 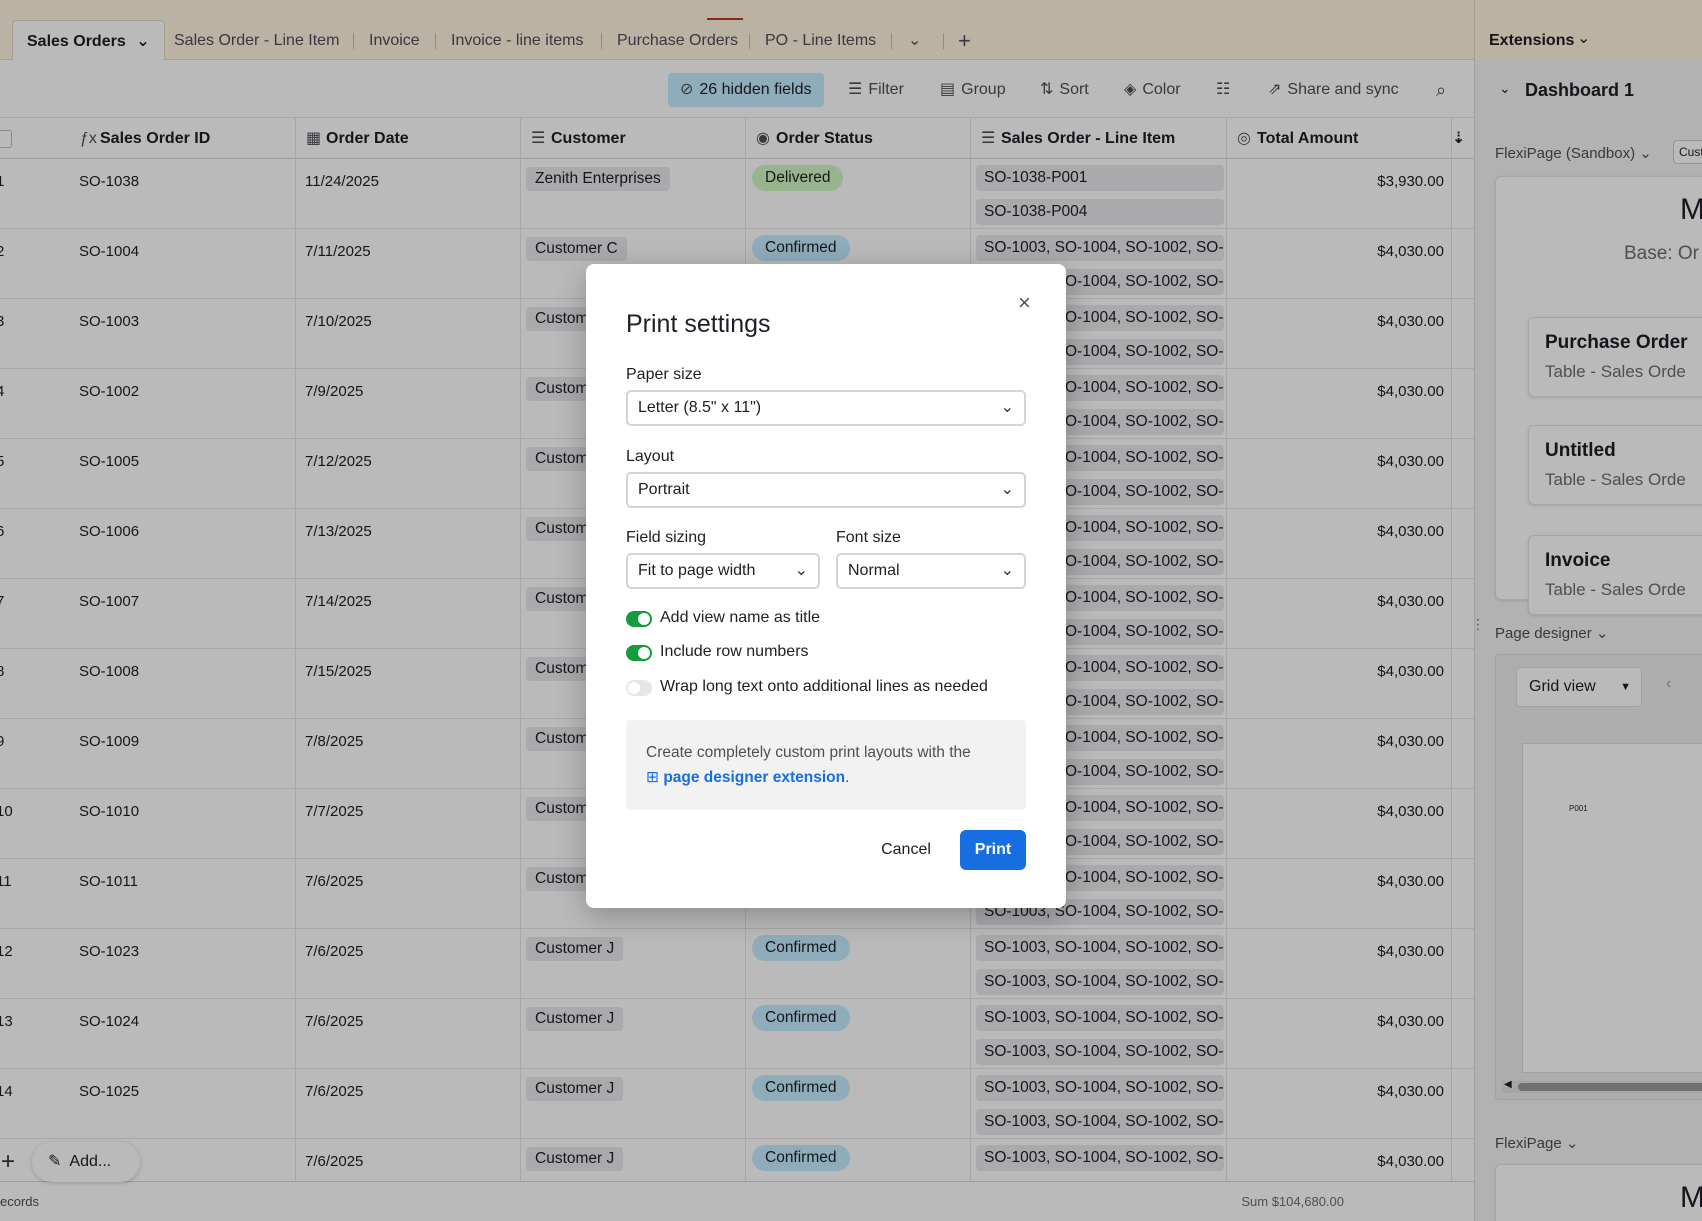 I want to click on info-link-line: ⊞ page designer extension., so click(x=747, y=777).